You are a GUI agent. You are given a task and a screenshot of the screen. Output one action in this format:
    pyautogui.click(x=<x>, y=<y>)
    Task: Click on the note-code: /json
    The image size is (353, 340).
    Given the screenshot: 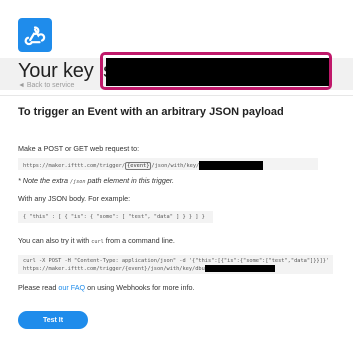 What is the action you would take?
    pyautogui.click(x=77, y=182)
    